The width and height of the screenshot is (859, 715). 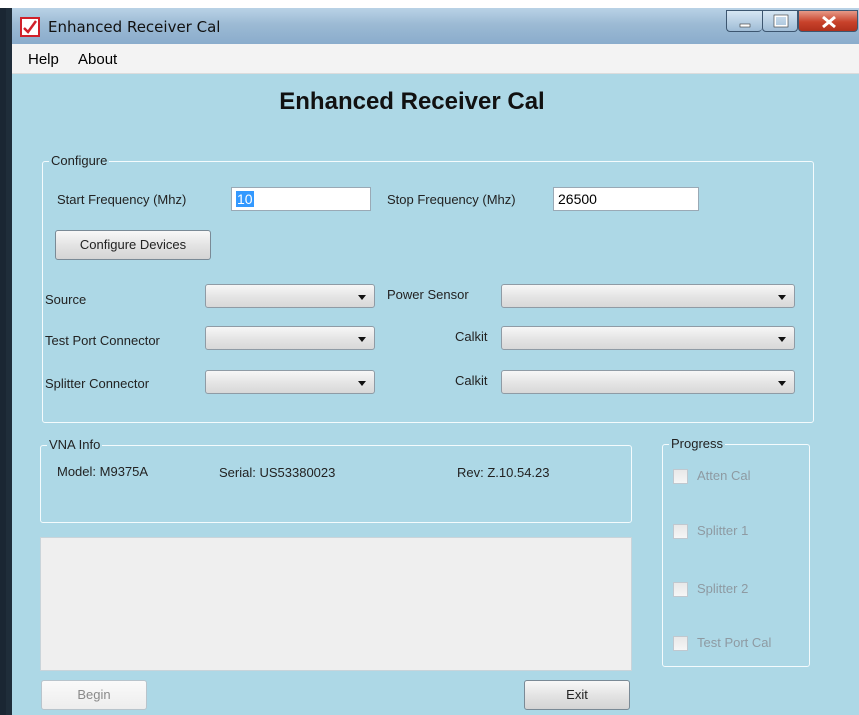 I want to click on menu-help: Help, so click(x=43, y=59).